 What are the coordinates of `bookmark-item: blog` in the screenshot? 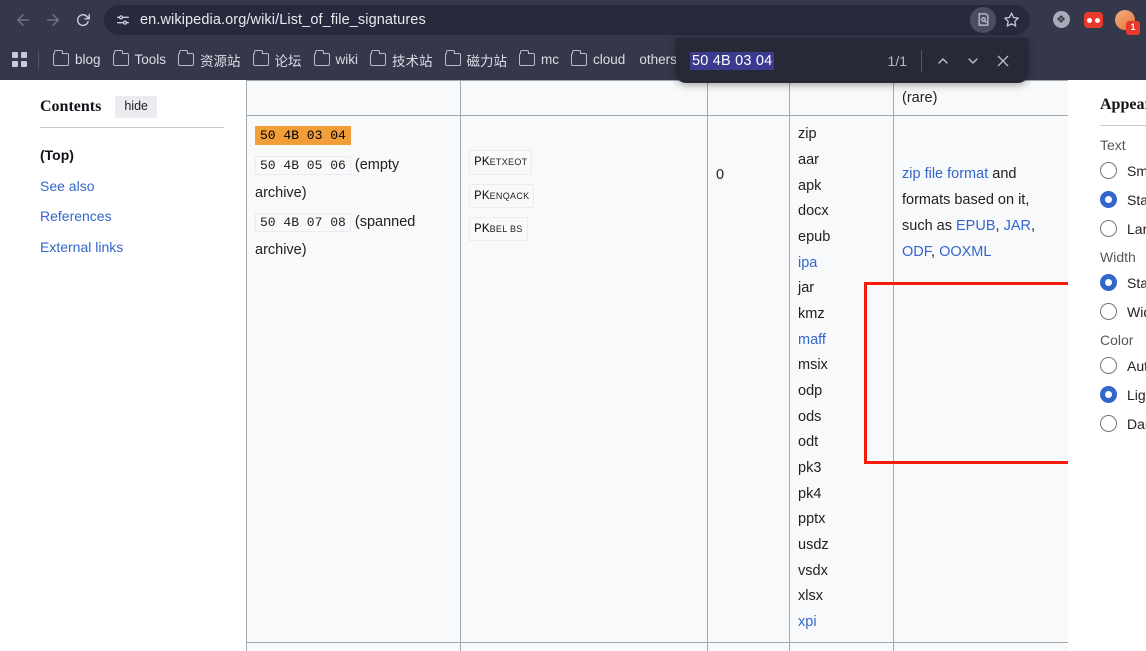 It's located at (77, 59).